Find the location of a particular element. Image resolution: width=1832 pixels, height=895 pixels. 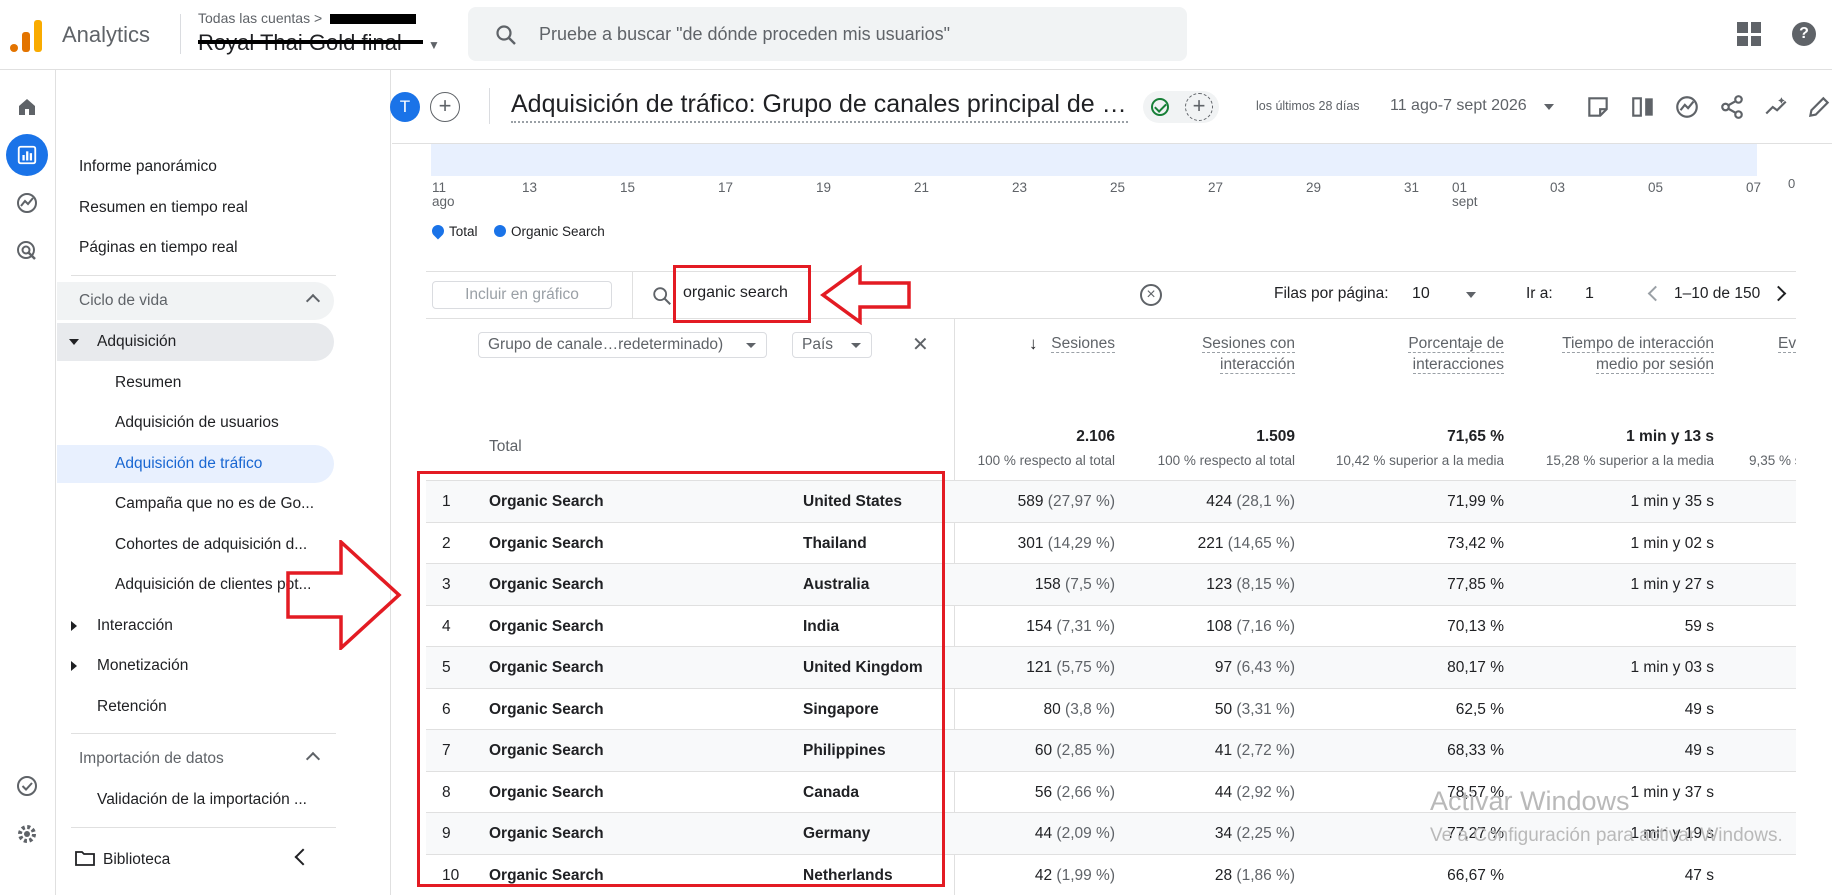

clear-search-icon: × is located at coordinates (1151, 295).